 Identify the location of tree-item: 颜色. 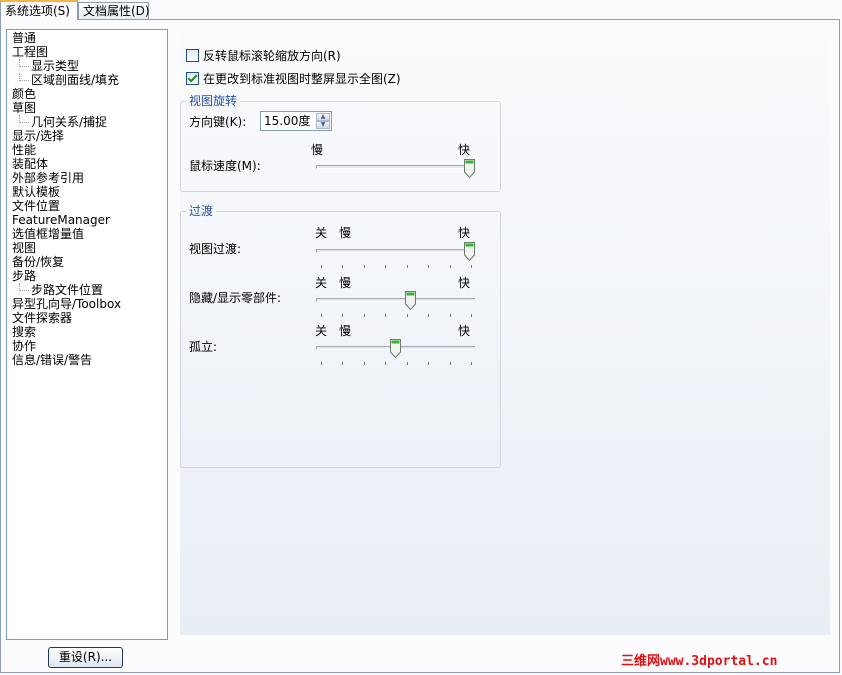
(87, 94).